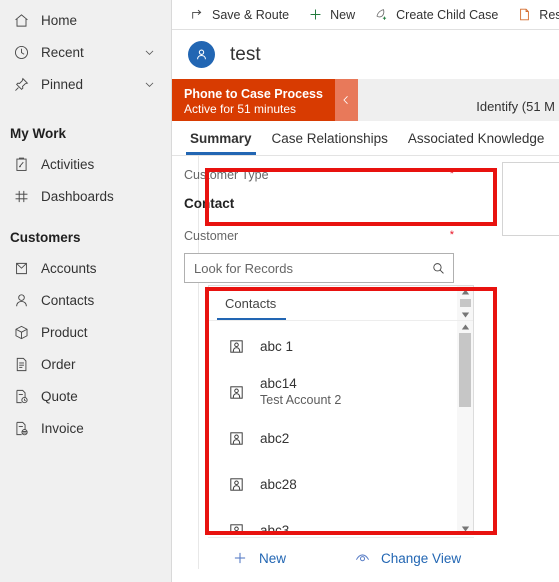  I want to click on field-customer-type: Customer Type * Contact, so click(319, 189).